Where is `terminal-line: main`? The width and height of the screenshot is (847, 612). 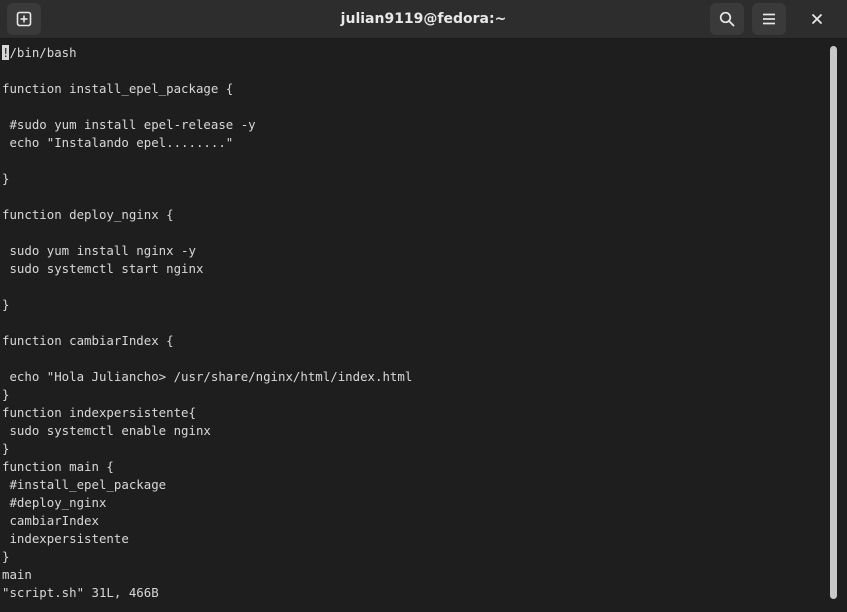 terminal-line: main is located at coordinates (17, 574).